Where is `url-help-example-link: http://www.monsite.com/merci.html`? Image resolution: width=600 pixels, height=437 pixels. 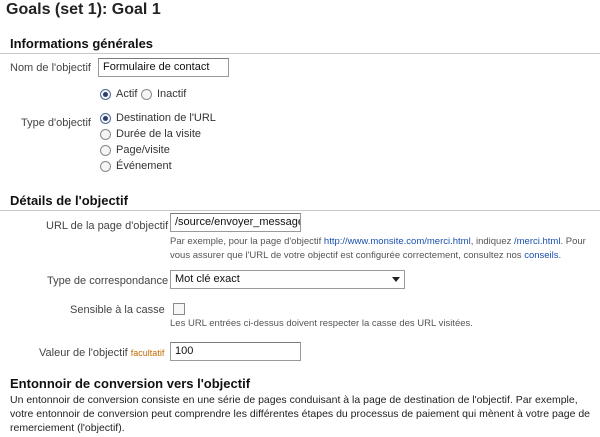
url-help-example-link: http://www.monsite.com/merci.html is located at coordinates (397, 241).